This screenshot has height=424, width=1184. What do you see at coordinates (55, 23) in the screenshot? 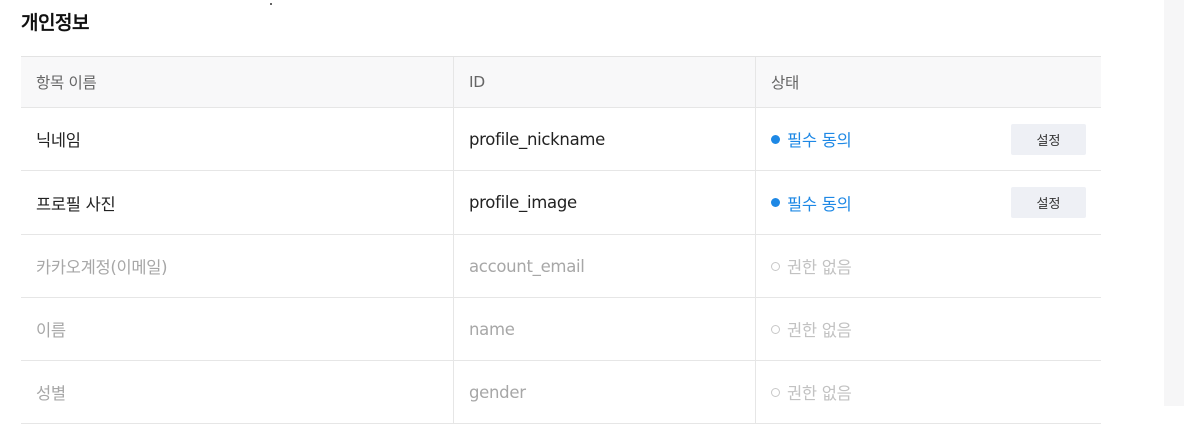
I see `section-title: 개인정보` at bounding box center [55, 23].